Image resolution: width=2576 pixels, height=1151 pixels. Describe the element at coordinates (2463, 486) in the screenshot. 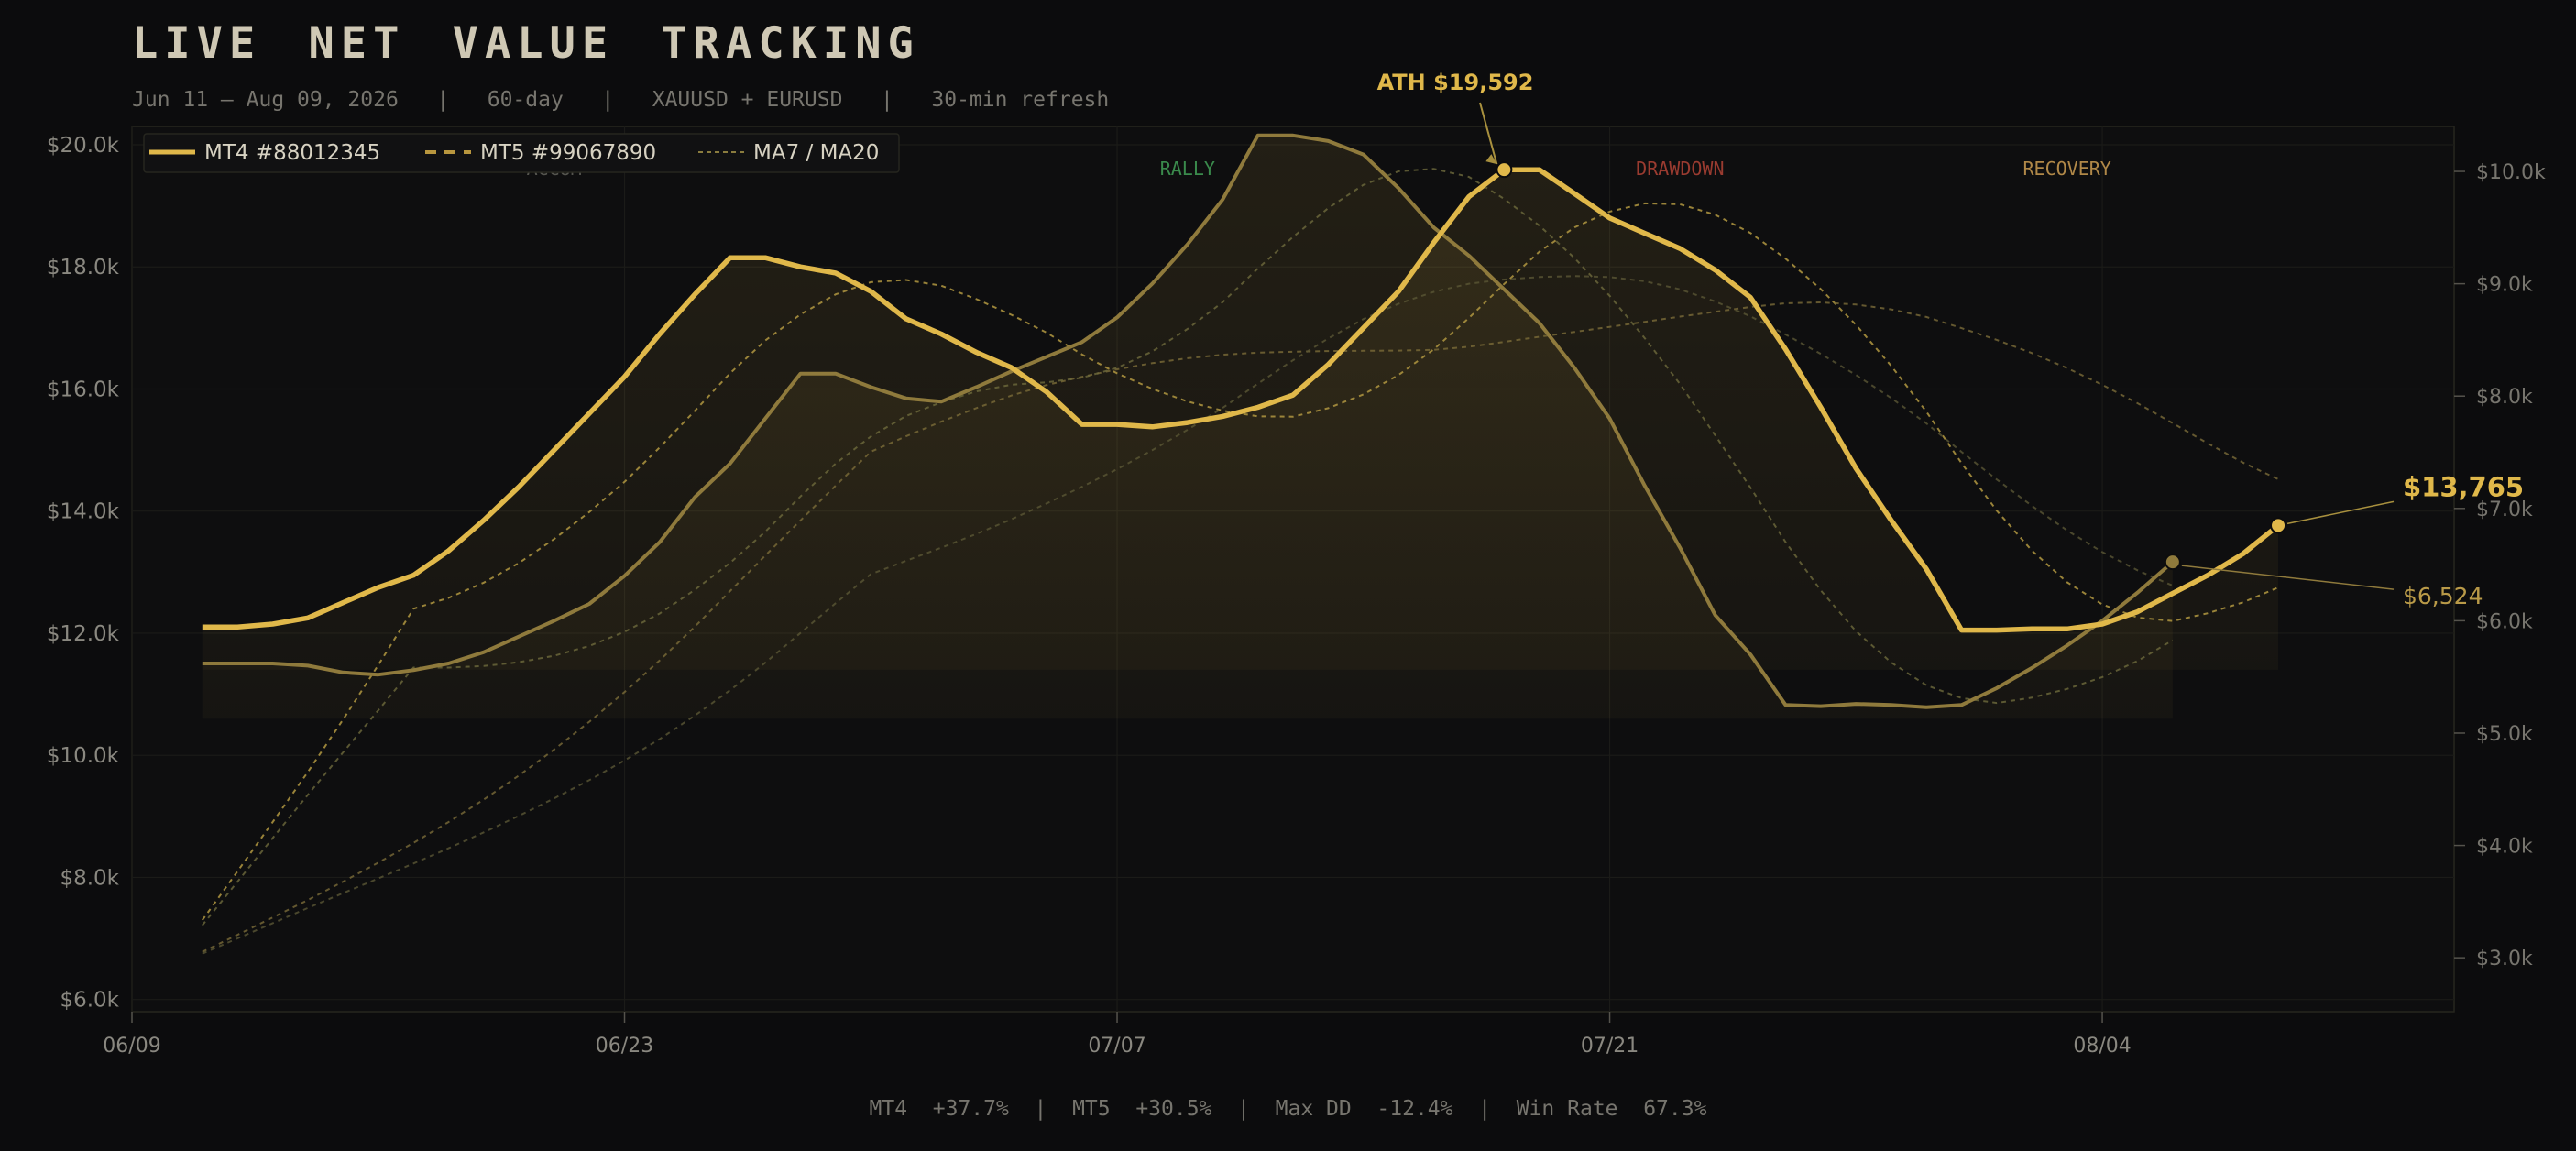

I see `mt4-last-label: $13,765` at that location.